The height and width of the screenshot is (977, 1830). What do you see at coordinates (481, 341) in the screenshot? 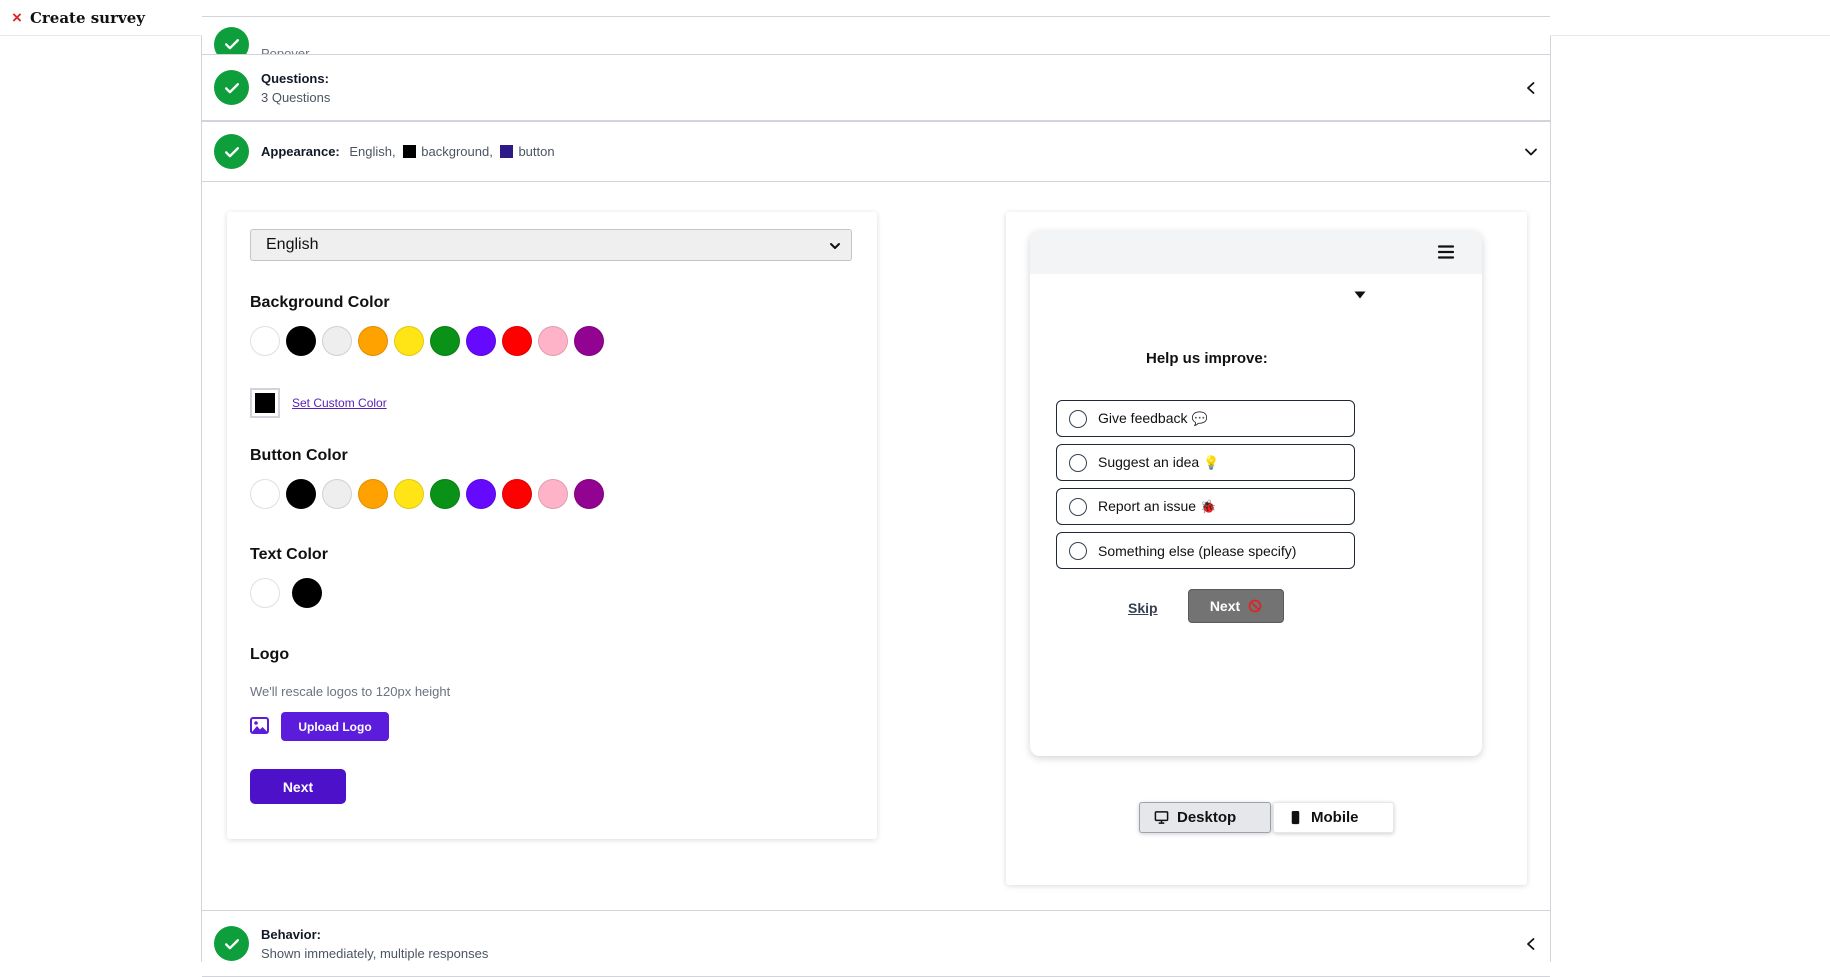
I see `background-color-violet` at bounding box center [481, 341].